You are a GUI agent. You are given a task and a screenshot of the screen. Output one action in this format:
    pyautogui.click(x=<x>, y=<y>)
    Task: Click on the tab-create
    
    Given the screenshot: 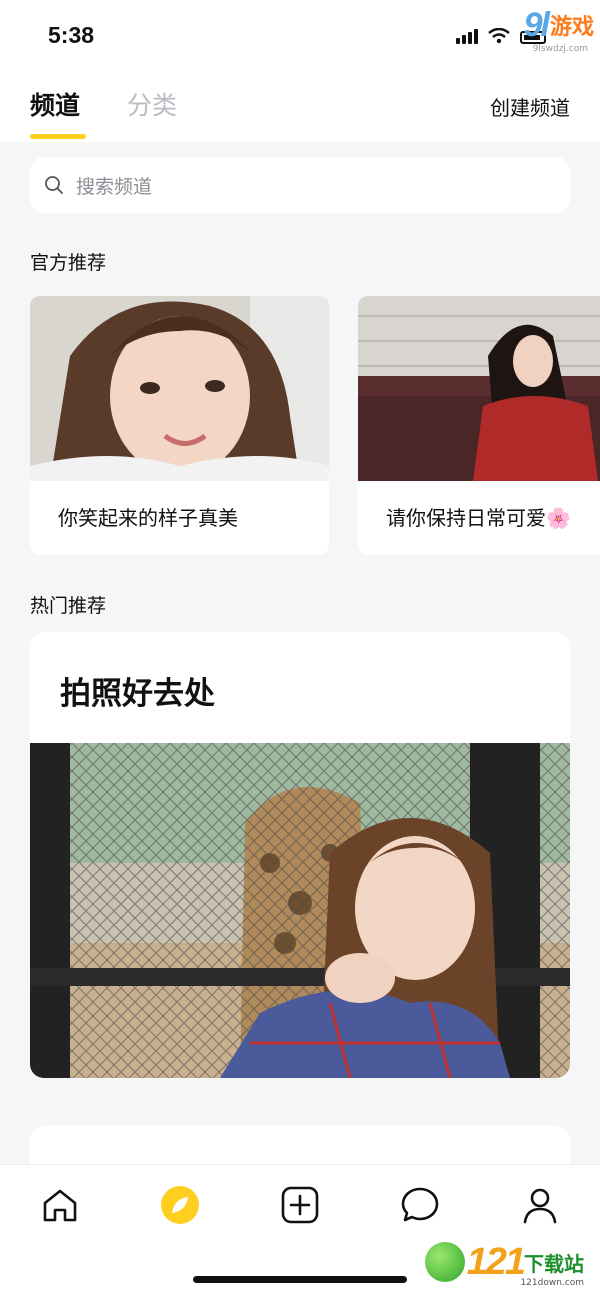 What is the action you would take?
    pyautogui.click(x=300, y=1205)
    